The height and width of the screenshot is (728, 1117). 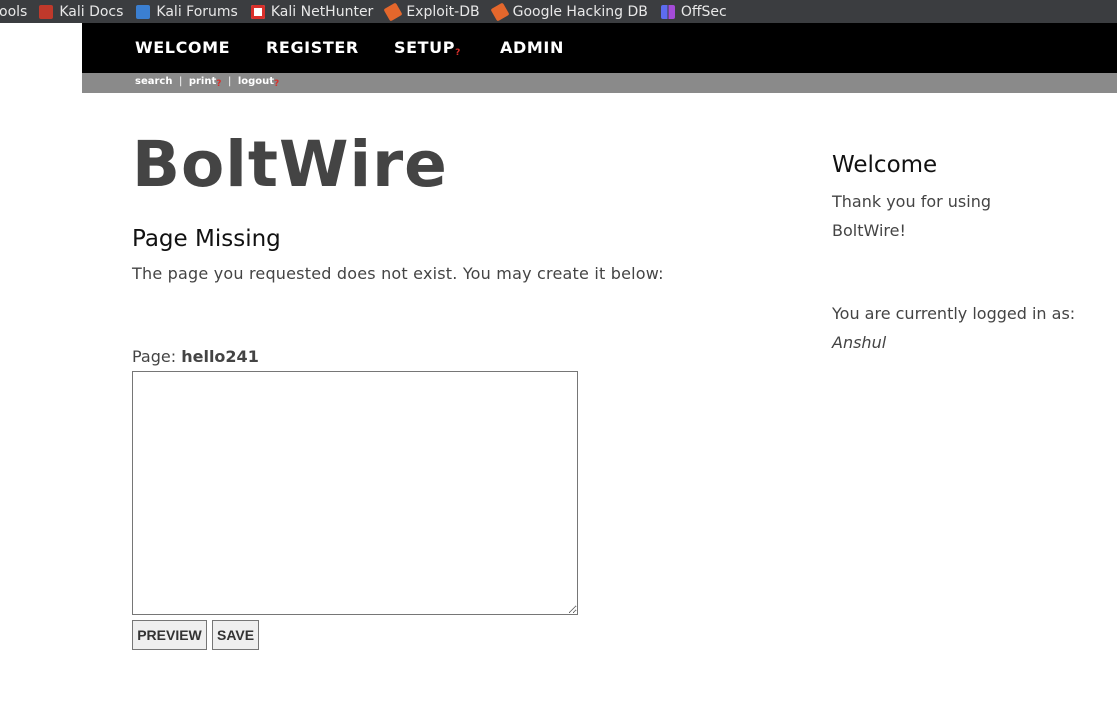 I want to click on kali-docs-icon, so click(x=46, y=11).